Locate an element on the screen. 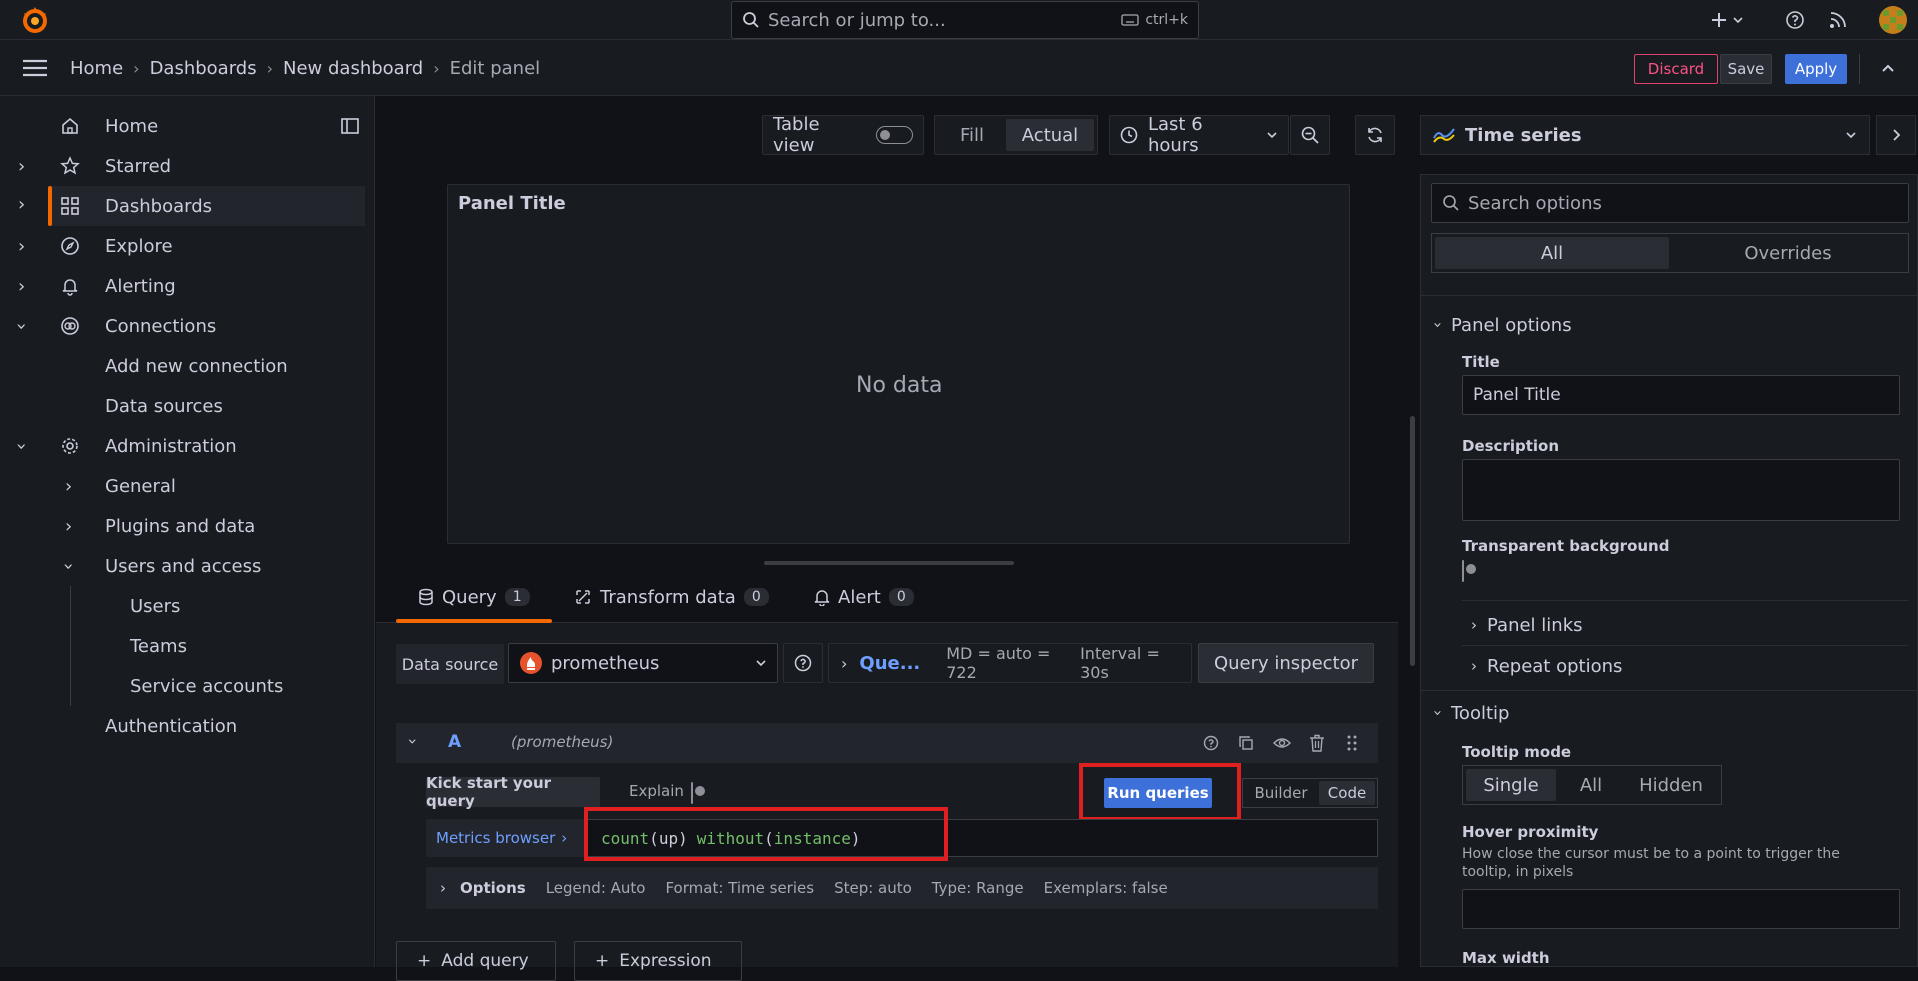 The image size is (1918, 981). code-mode-option: Code is located at coordinates (1347, 793).